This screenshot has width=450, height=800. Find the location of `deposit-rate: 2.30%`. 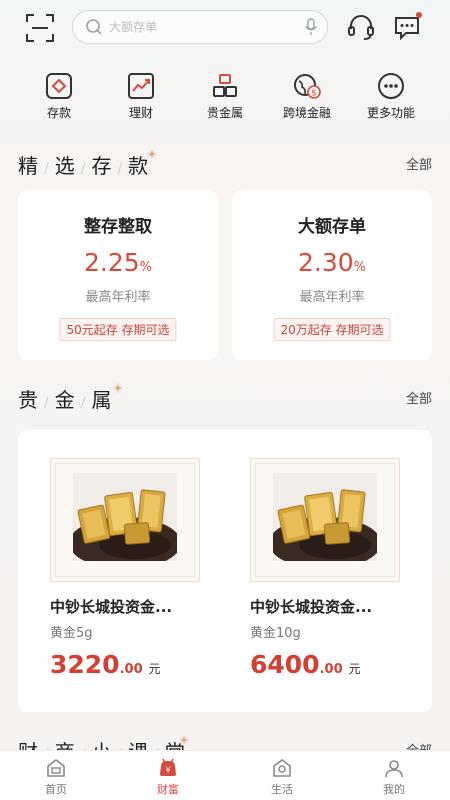

deposit-rate: 2.30% is located at coordinates (332, 262).